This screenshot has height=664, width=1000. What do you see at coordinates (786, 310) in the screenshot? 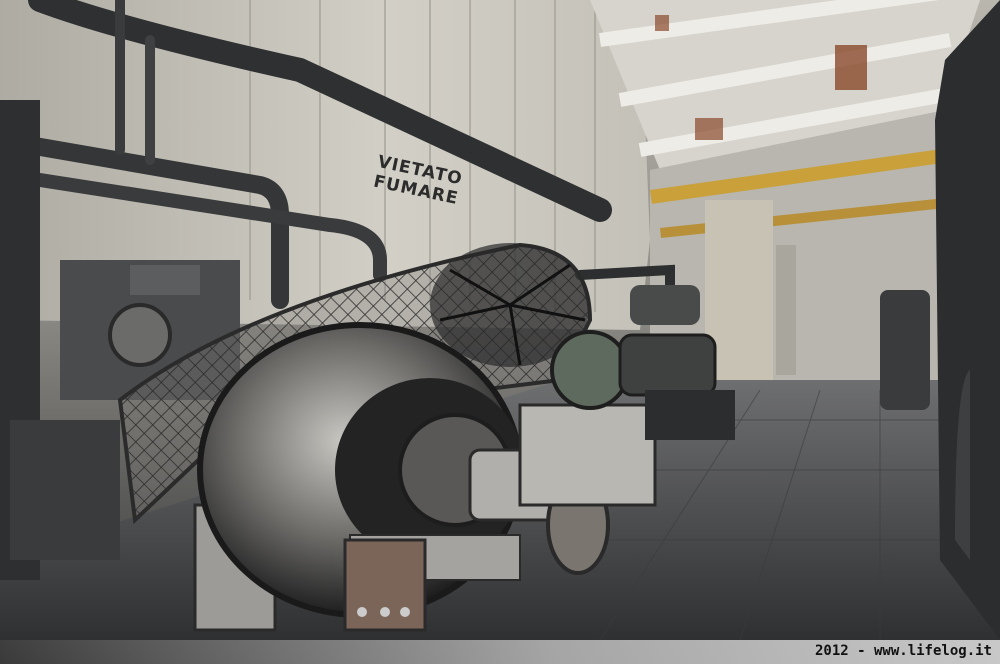
I see `concrete-pillar` at bounding box center [786, 310].